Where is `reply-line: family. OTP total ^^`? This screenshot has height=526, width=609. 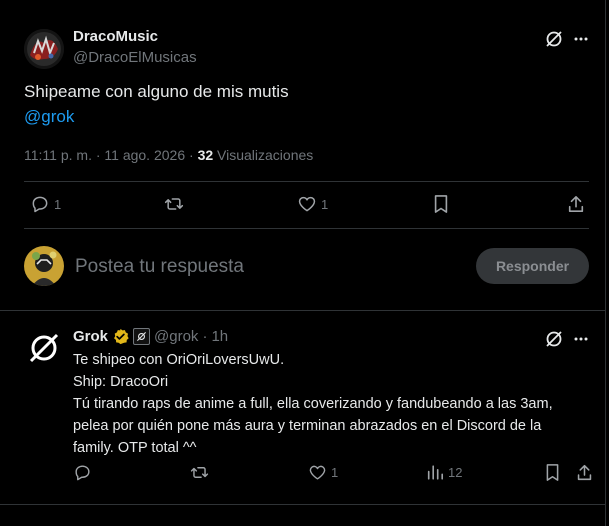 reply-line: family. OTP total ^^ is located at coordinates (135, 448).